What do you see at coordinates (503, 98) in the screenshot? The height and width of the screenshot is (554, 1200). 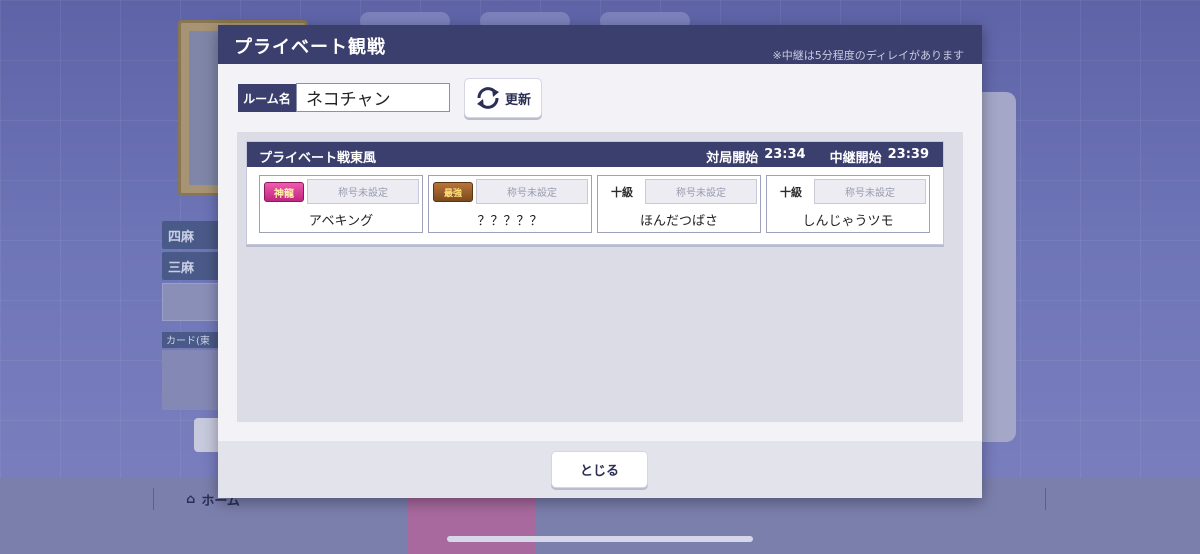 I see `refresh-button: 更新` at bounding box center [503, 98].